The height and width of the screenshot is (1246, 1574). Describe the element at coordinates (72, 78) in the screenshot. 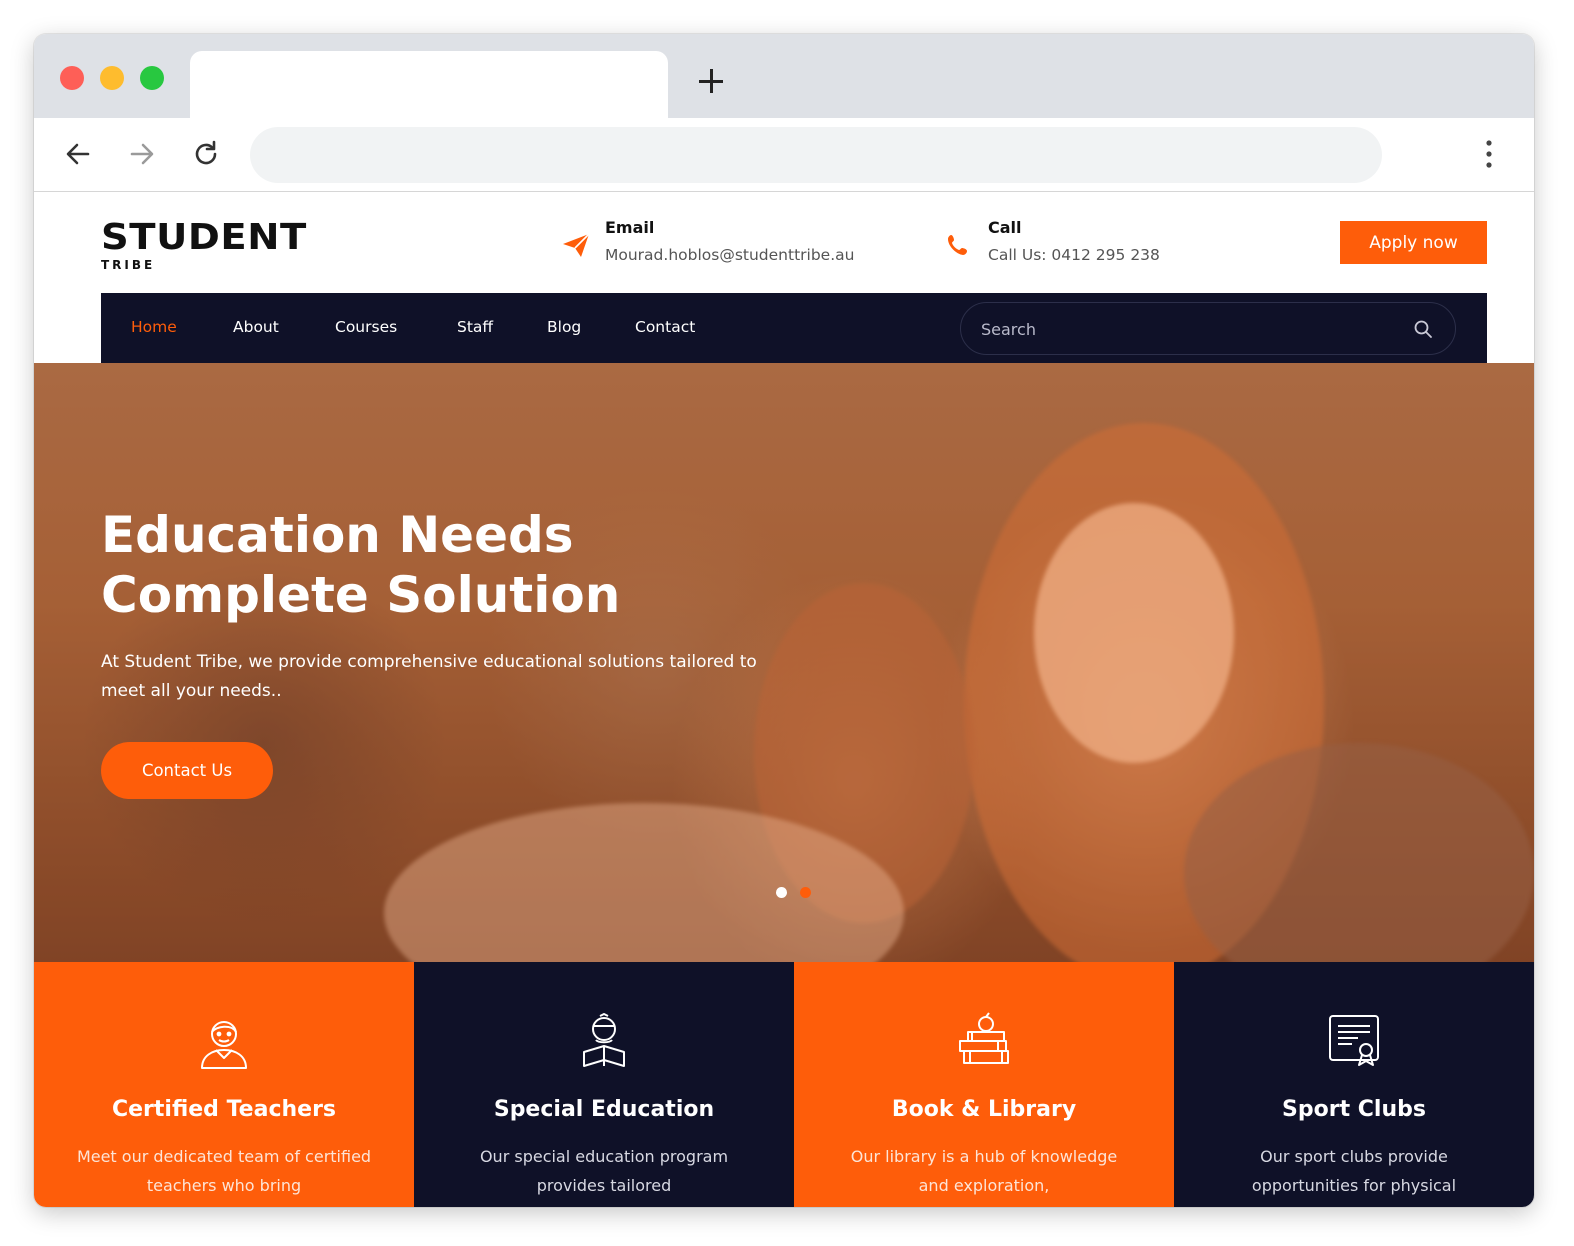

I see `close-window-button` at that location.